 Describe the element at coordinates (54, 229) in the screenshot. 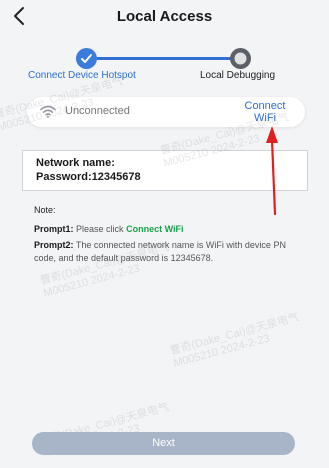

I see `prompt-1-label: Prompt1:` at that location.